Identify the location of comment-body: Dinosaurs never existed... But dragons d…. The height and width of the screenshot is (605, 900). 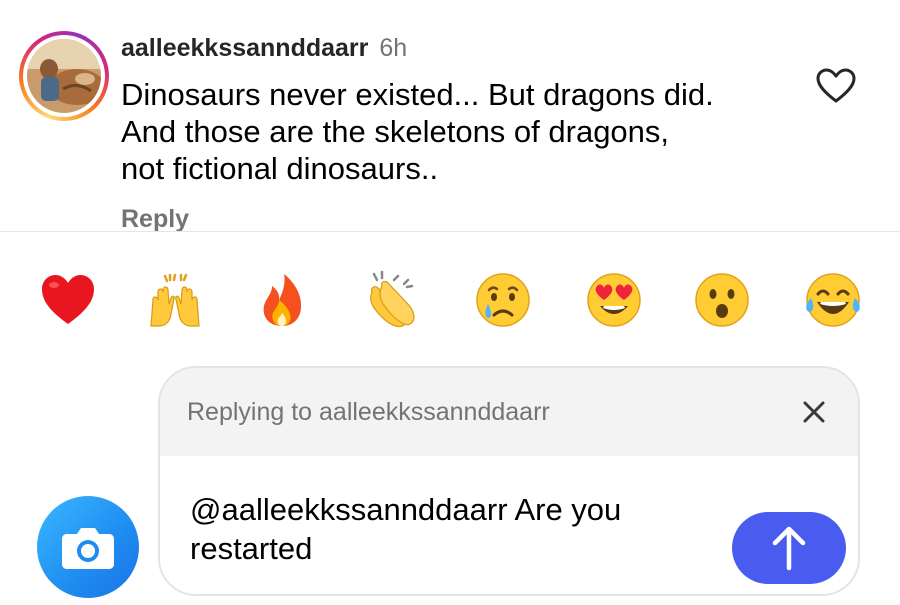
(466, 131).